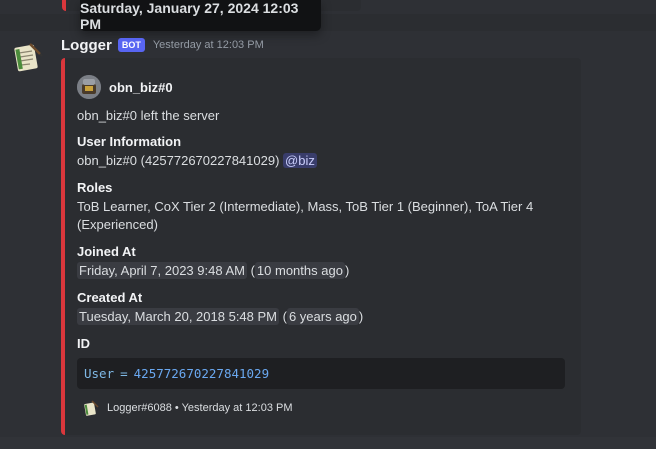  Describe the element at coordinates (322, 316) in the screenshot. I see `created-relative-chip: 6 years ago` at that location.